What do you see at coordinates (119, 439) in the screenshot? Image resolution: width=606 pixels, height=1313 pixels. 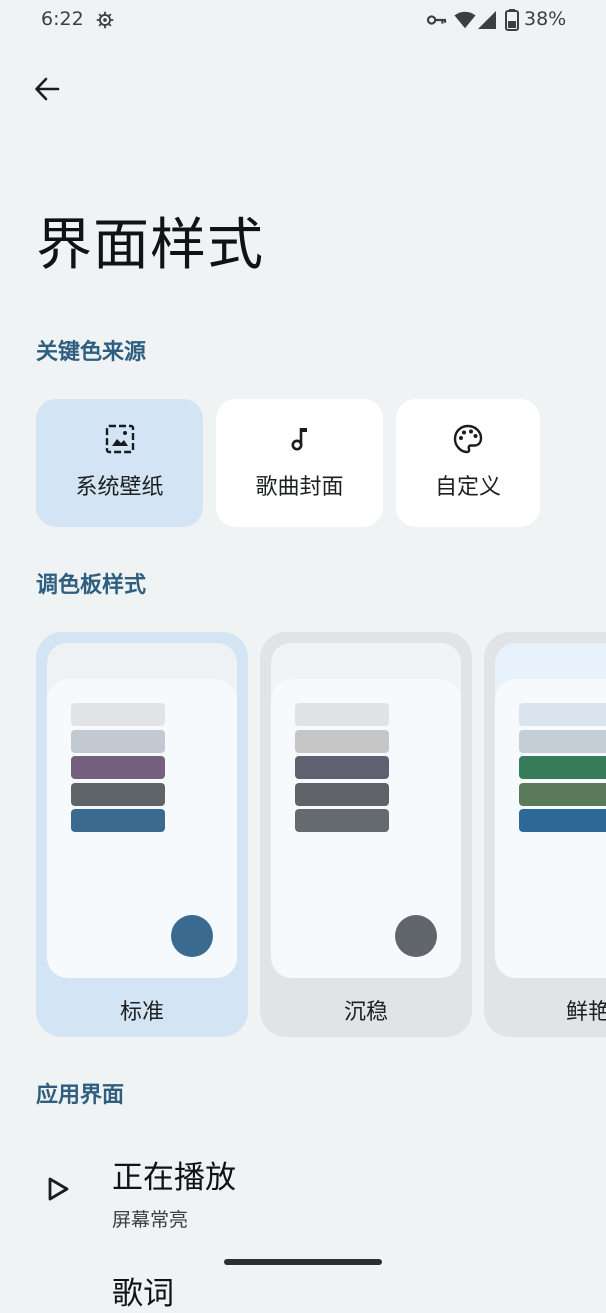 I see `wallpaper-icon` at bounding box center [119, 439].